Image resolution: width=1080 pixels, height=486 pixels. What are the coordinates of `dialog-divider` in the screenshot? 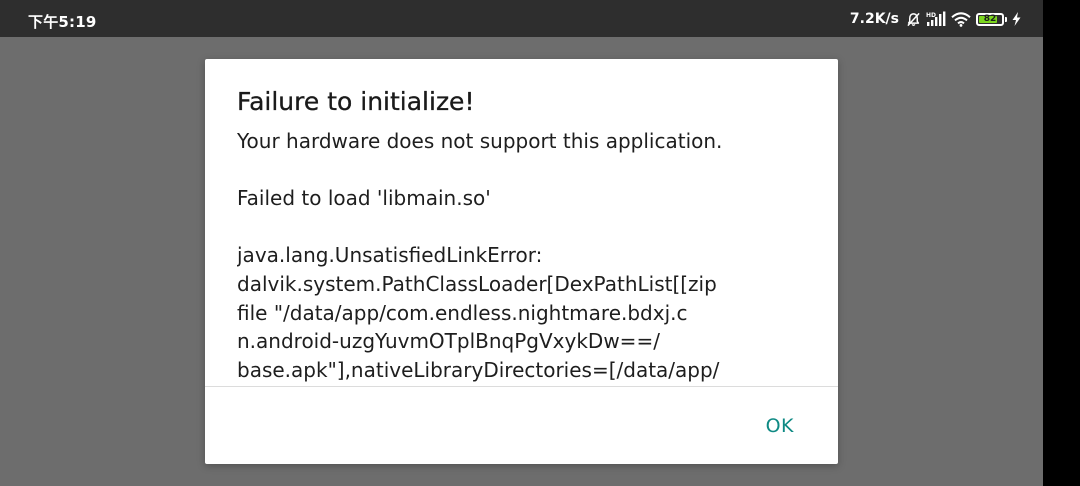 It's located at (521, 386).